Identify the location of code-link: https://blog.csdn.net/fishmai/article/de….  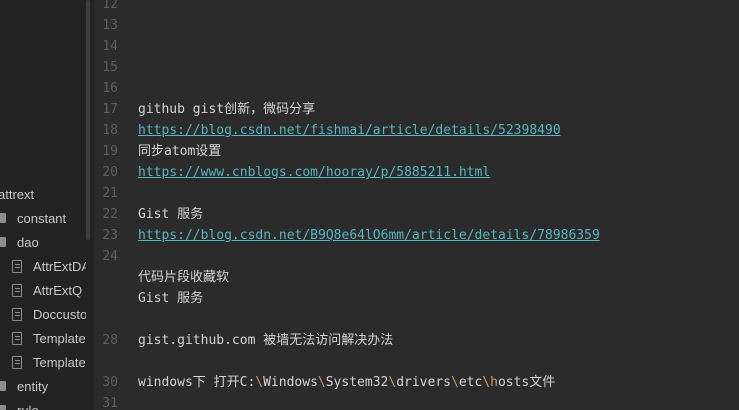
(349, 130).